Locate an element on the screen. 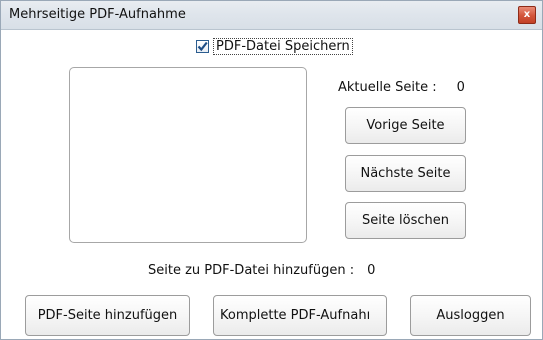 This screenshot has width=543, height=340. current-page-label: Aktuelle Seite : is located at coordinates (387, 87).